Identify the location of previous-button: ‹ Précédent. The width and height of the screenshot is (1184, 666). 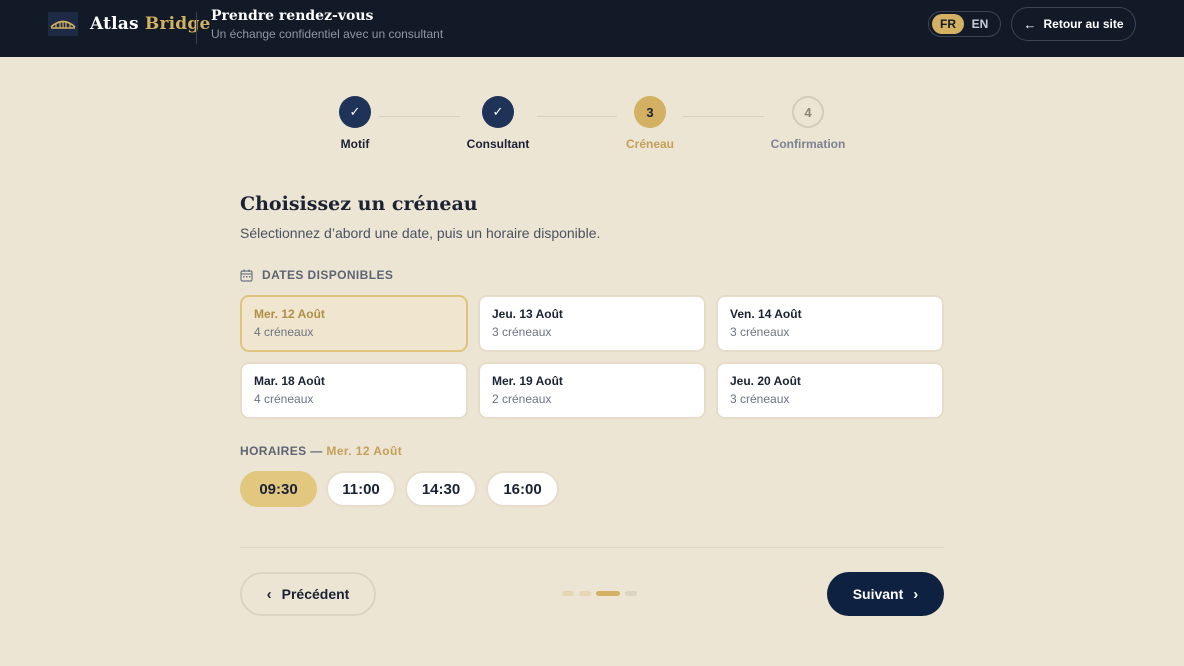
(308, 594).